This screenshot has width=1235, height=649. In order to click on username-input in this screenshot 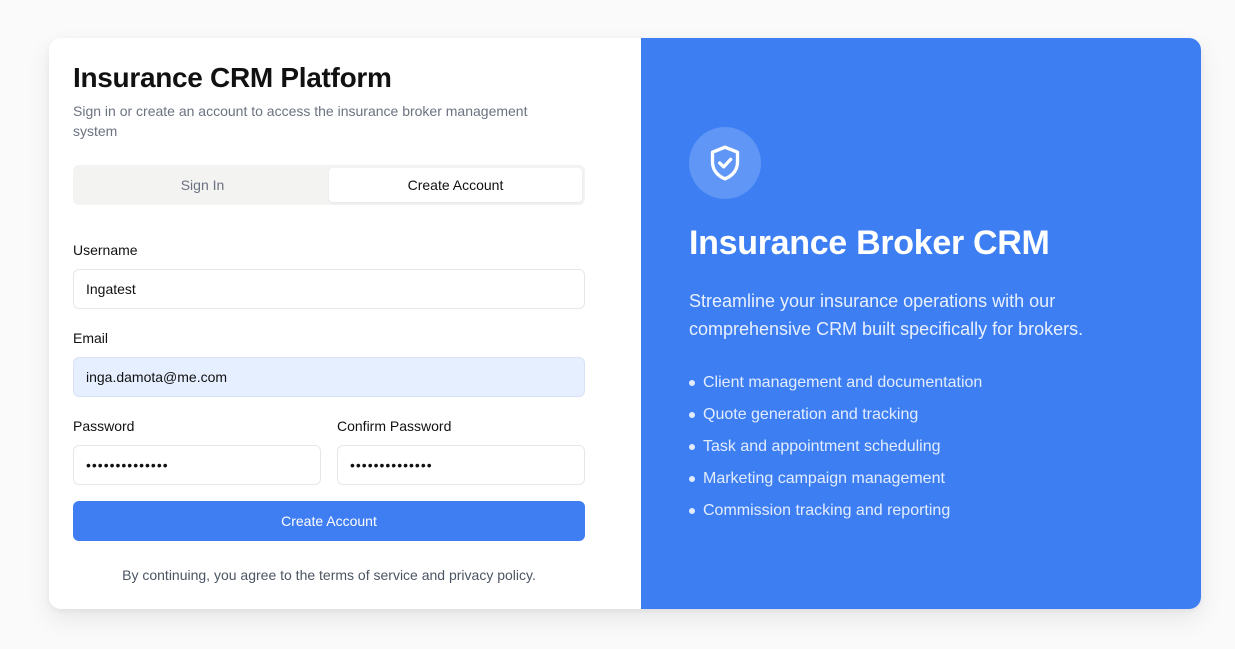, I will do `click(329, 289)`.